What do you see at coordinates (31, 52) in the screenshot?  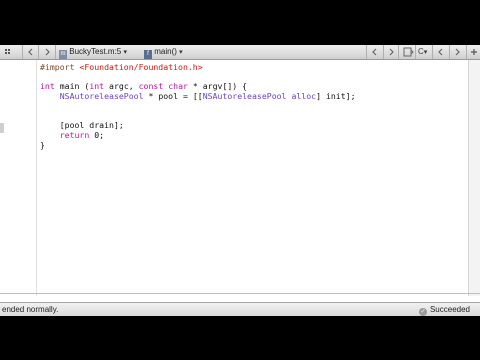 I see `back-button` at bounding box center [31, 52].